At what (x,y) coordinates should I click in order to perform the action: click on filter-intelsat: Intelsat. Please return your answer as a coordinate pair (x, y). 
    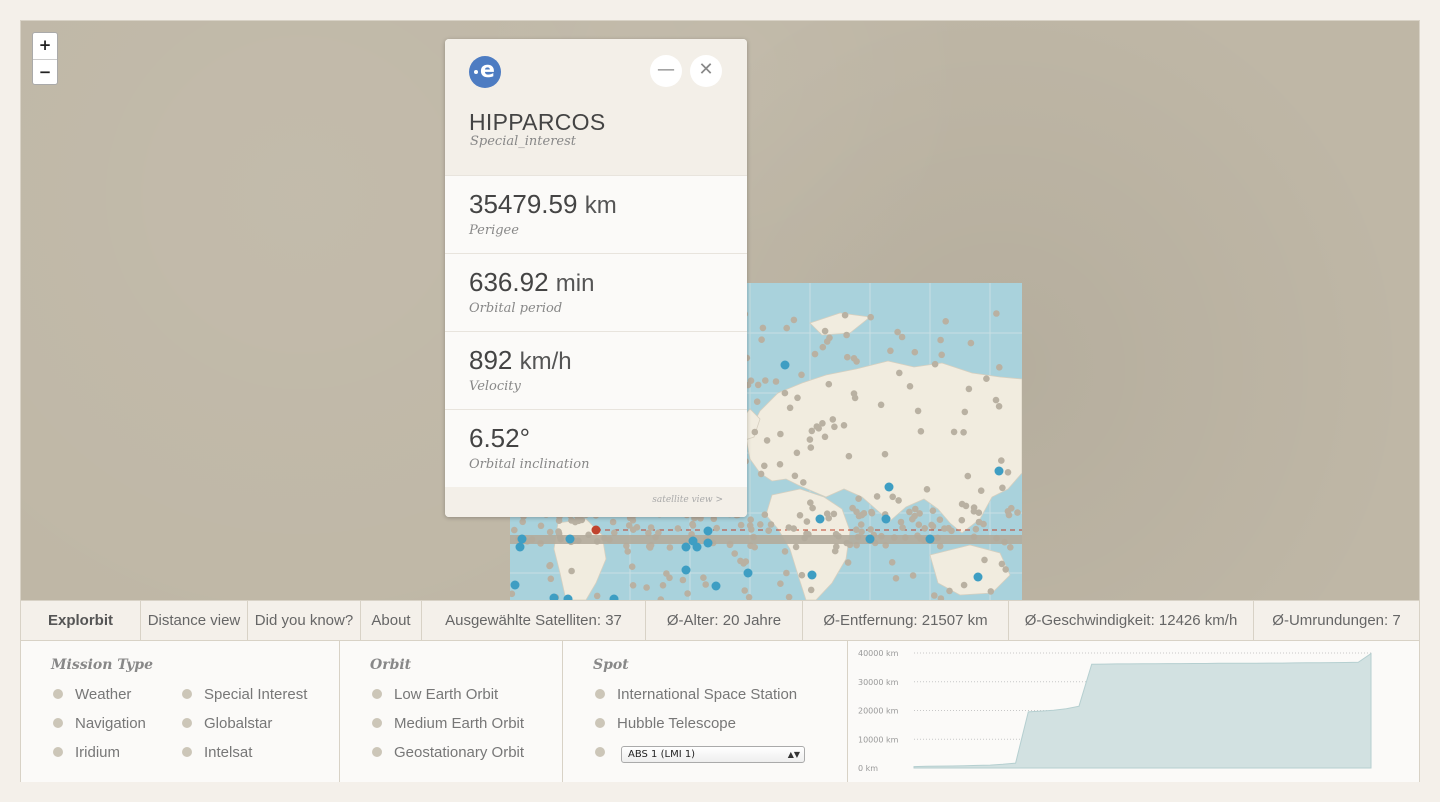
    Looking at the image, I should click on (217, 752).